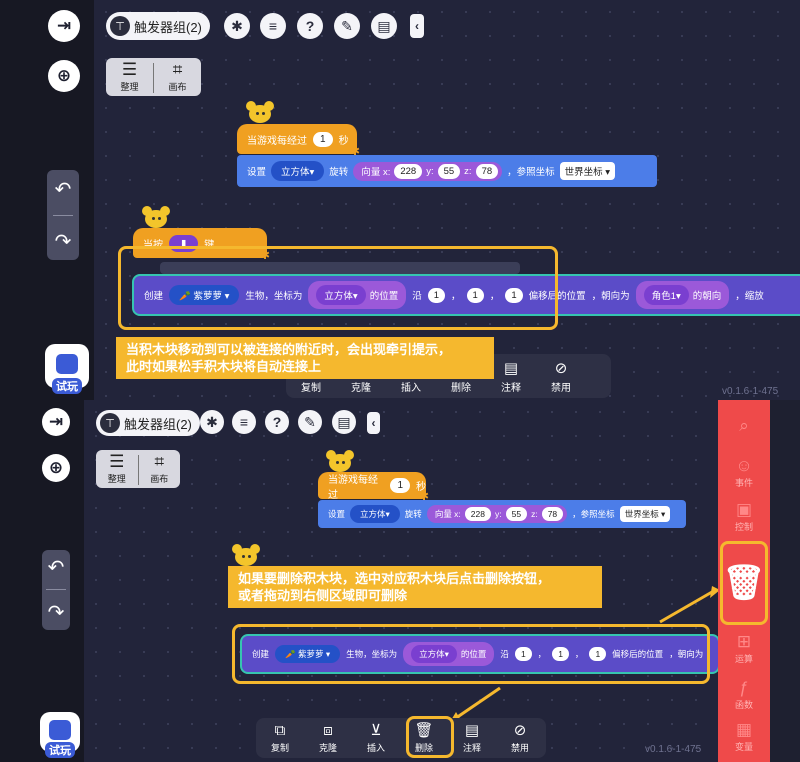 The image size is (800, 762). What do you see at coordinates (63, 241) in the screenshot?
I see `redo-icon: ↷` at bounding box center [63, 241].